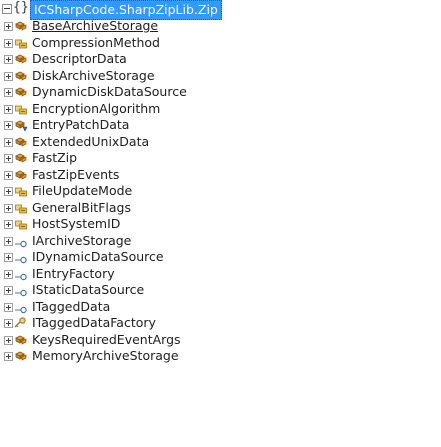 The width and height of the screenshot is (441, 447). Describe the element at coordinates (98, 256) in the screenshot. I see `tree-node-label: IDynamicDataSource` at that location.